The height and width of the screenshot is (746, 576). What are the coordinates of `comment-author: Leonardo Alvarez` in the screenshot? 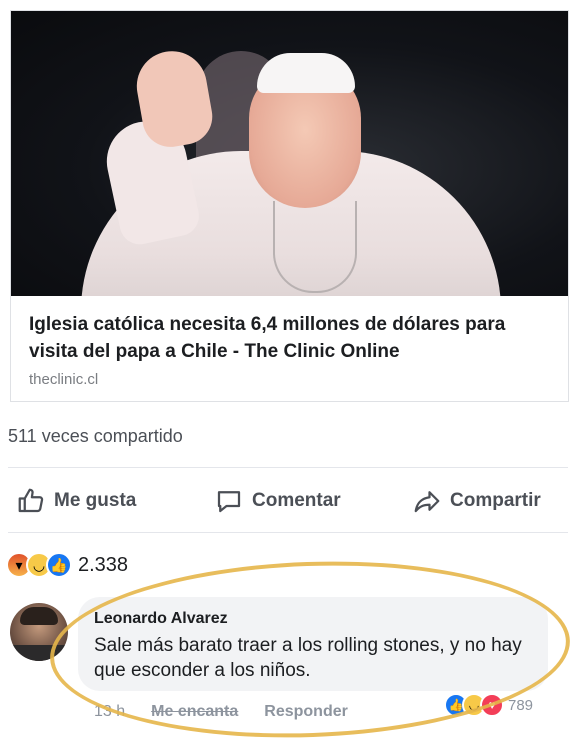 It's located at (313, 619).